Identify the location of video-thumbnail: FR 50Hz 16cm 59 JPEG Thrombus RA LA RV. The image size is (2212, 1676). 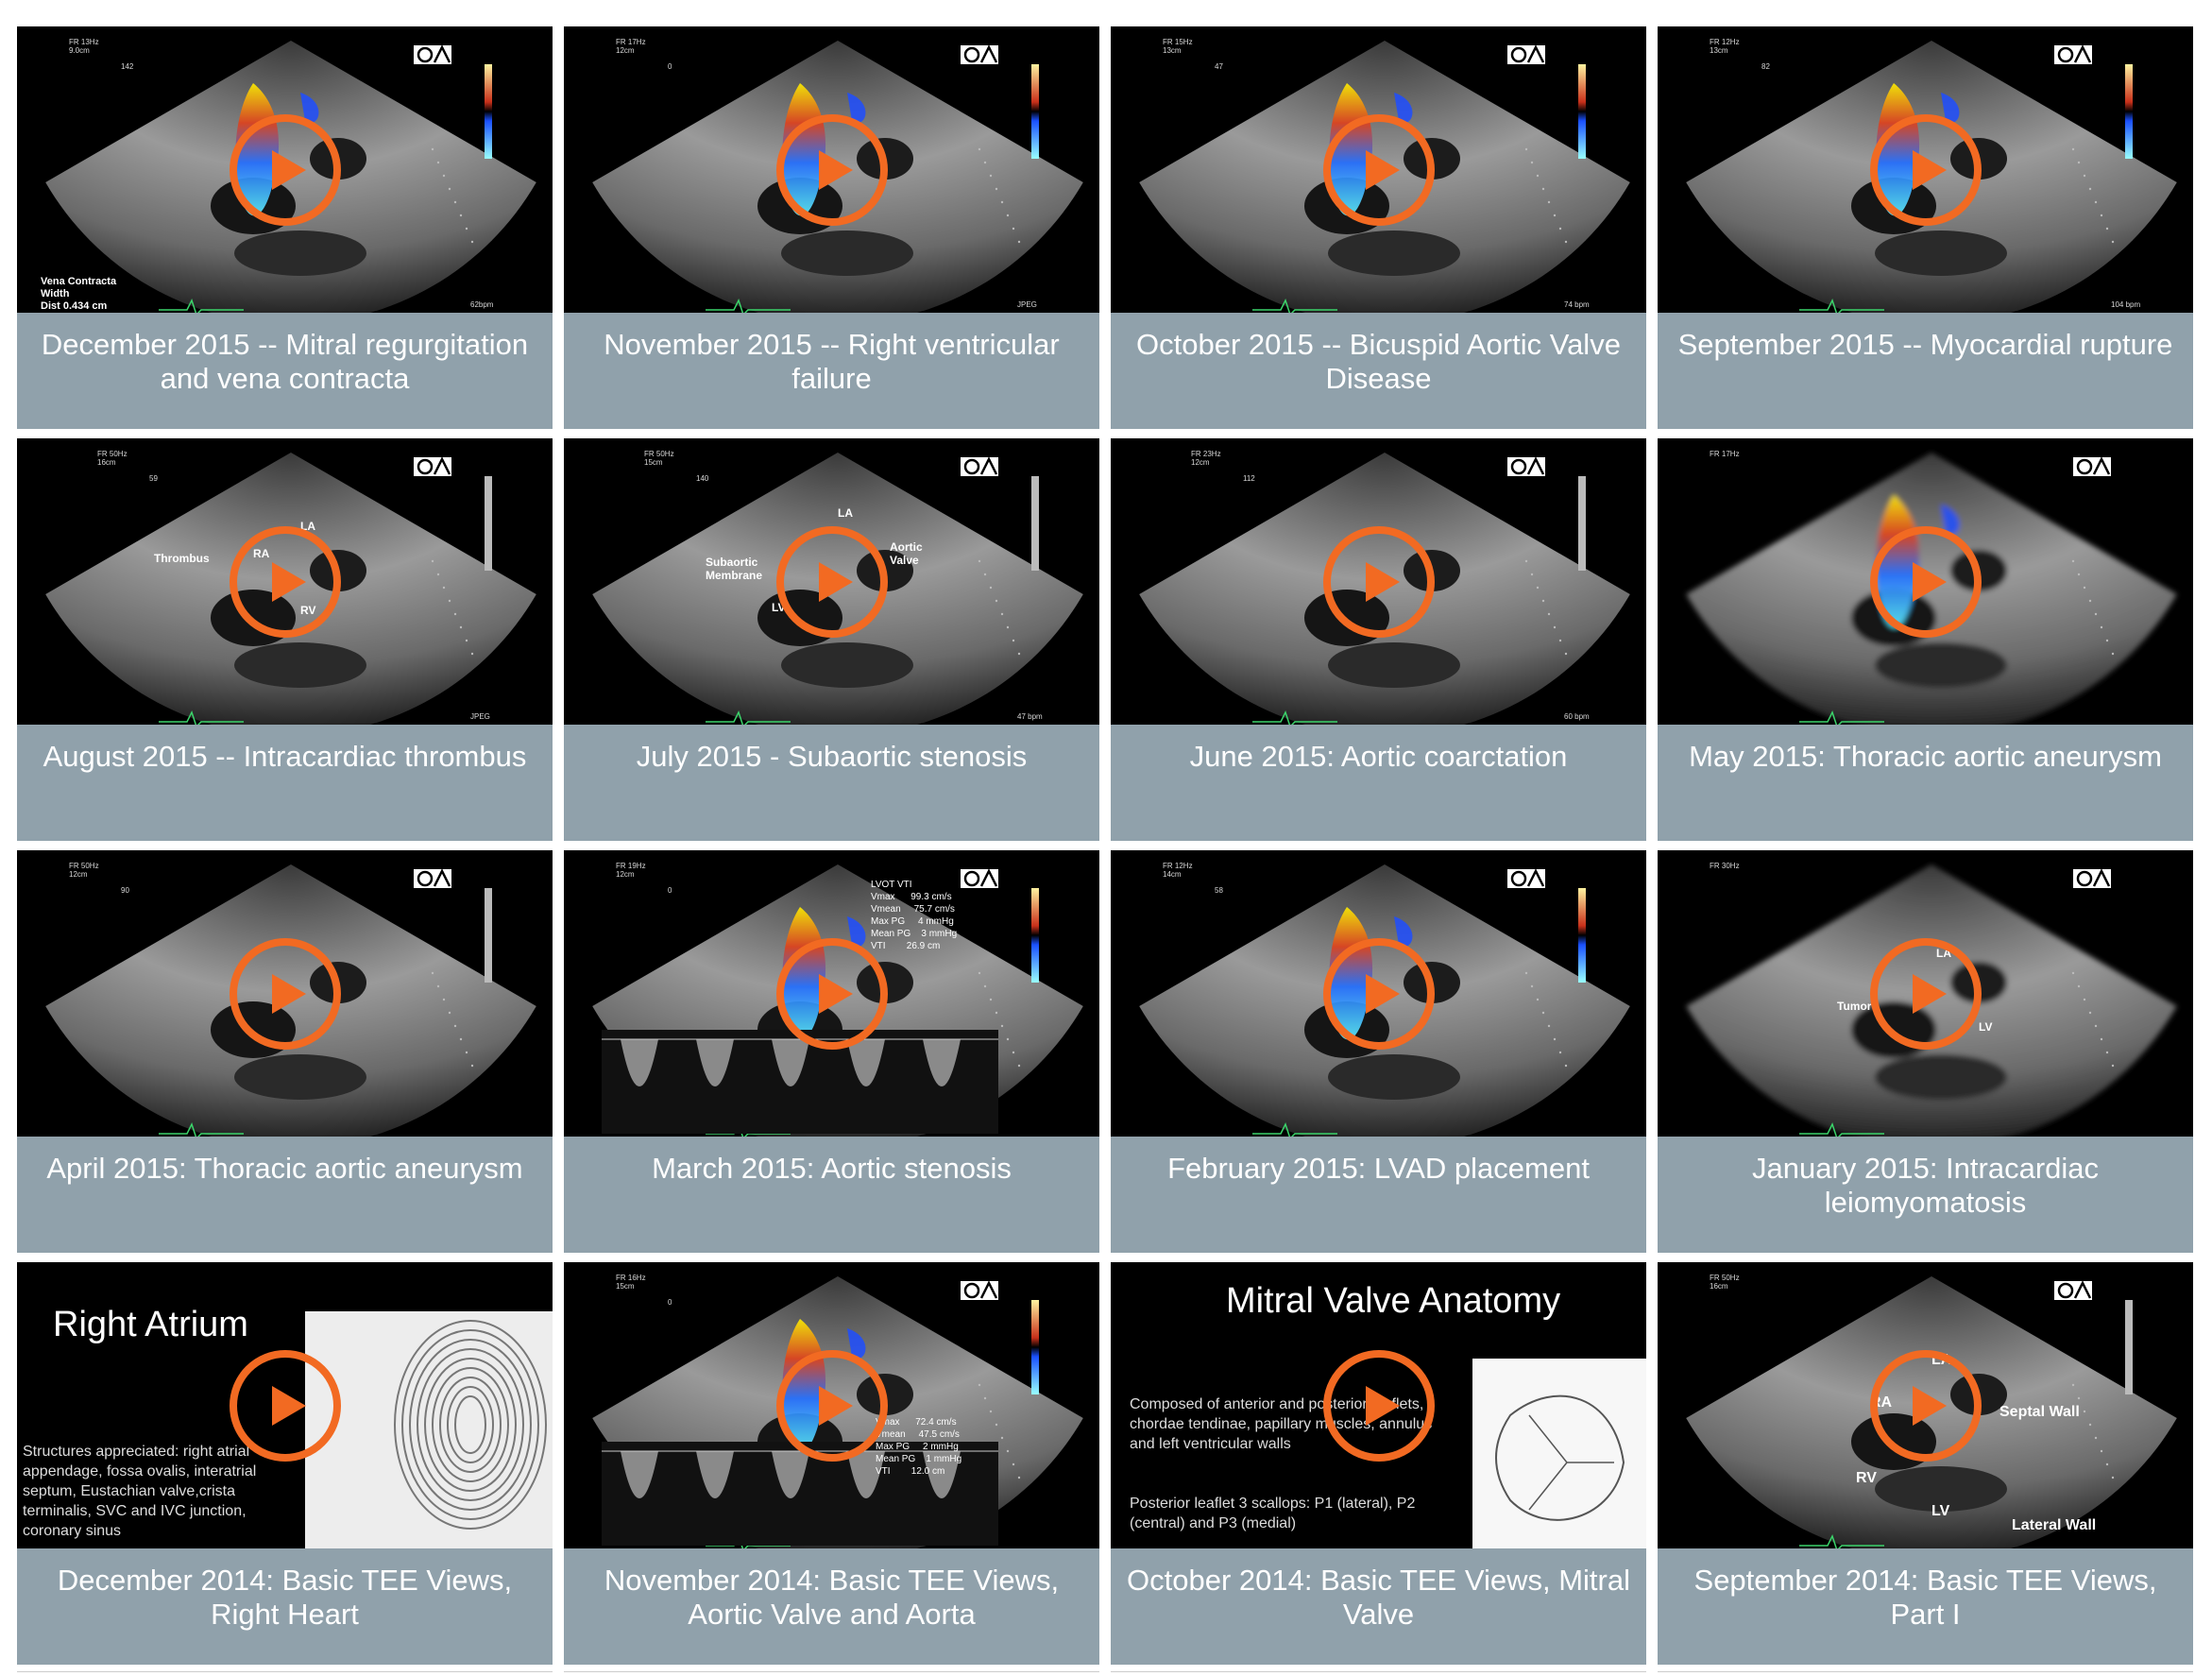
(285, 581).